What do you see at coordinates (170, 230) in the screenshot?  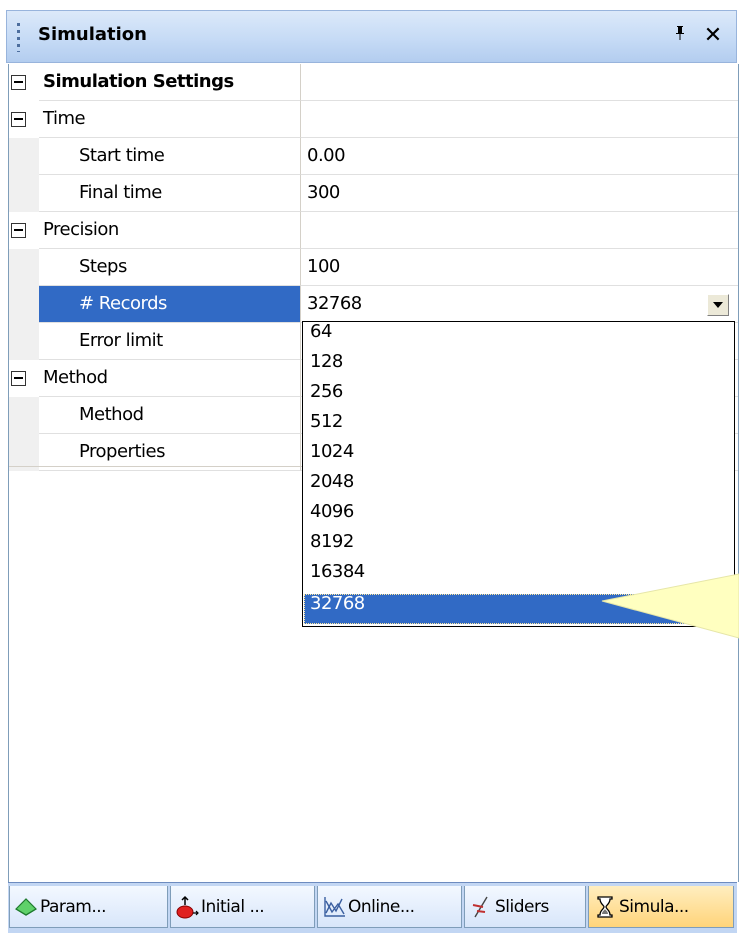 I see `row-label: Precision` at bounding box center [170, 230].